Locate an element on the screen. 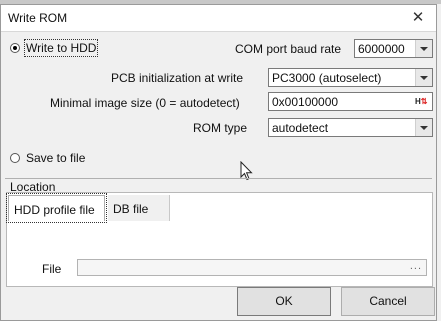  cancel-button: Cancel is located at coordinates (388, 301).